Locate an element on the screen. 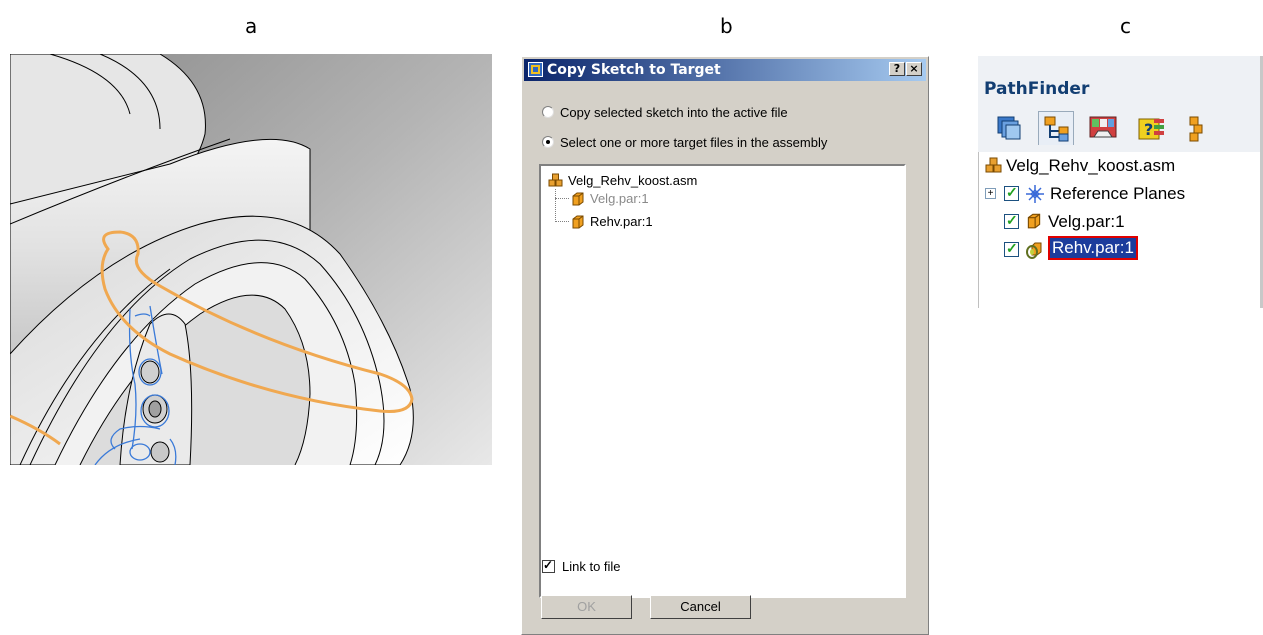  link-to-file-checkbox: ✓ is located at coordinates (548, 566).